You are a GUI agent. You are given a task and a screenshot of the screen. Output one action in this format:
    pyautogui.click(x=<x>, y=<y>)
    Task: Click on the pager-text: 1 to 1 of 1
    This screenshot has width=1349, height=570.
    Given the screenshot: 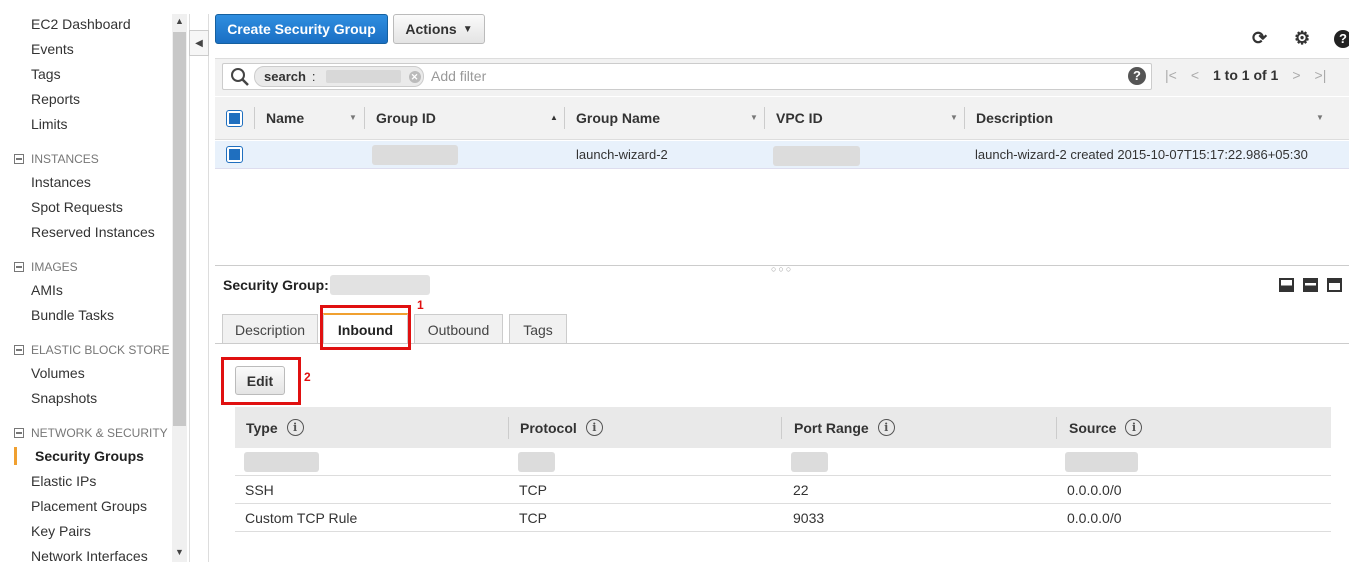 What is the action you would take?
    pyautogui.click(x=1246, y=75)
    